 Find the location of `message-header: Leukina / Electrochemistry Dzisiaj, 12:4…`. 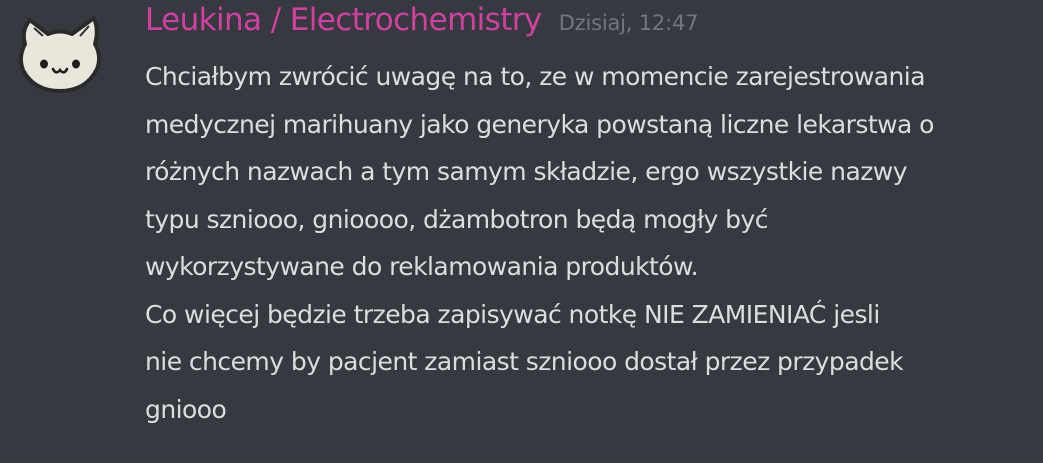

message-header: Leukina / Electrochemistry Dzisiaj, 12:4… is located at coordinates (421, 20).